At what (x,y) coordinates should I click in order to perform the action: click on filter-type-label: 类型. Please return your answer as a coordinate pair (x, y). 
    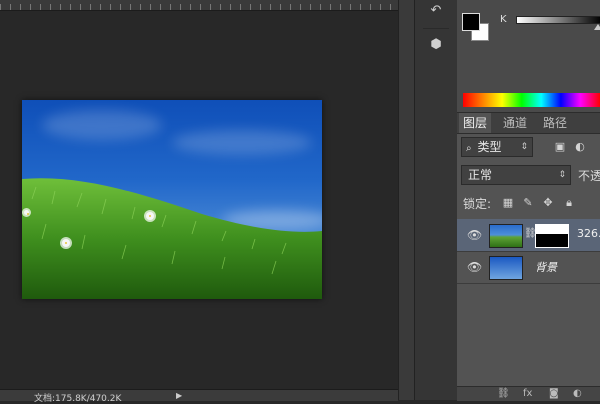
    Looking at the image, I should click on (489, 147).